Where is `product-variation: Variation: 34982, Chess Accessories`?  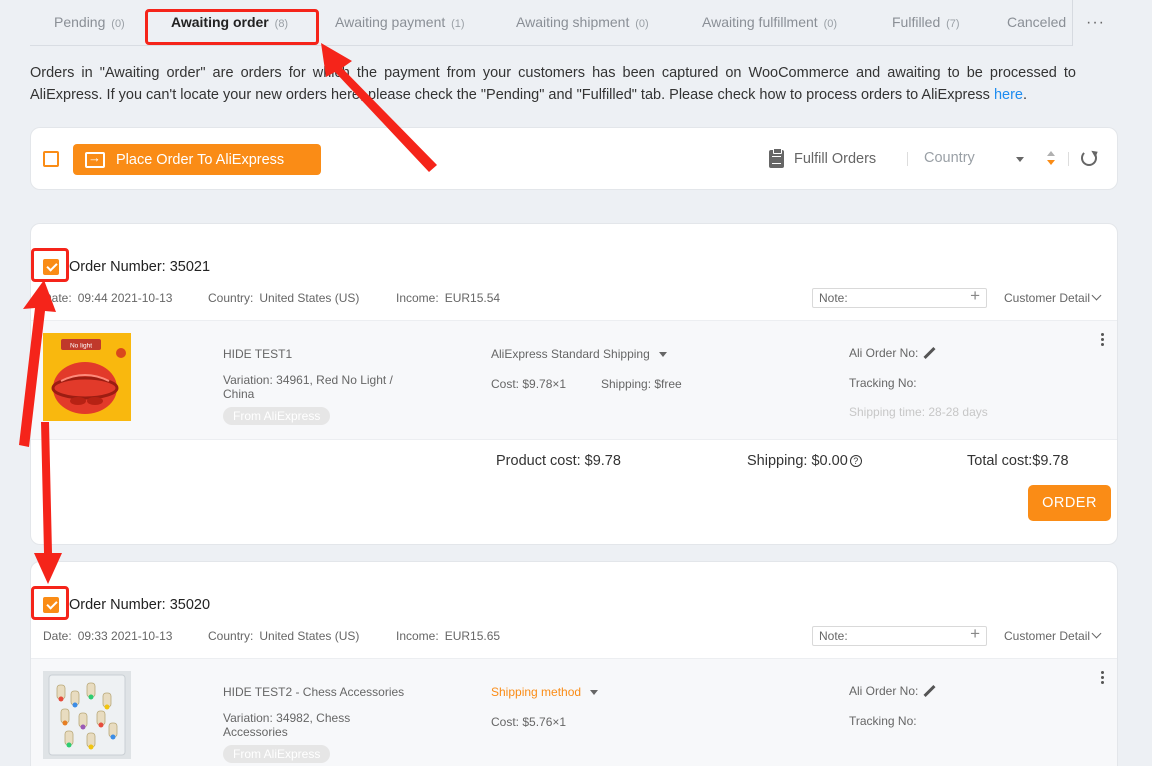 product-variation: Variation: 34982, Chess Accessories is located at coordinates (287, 725).